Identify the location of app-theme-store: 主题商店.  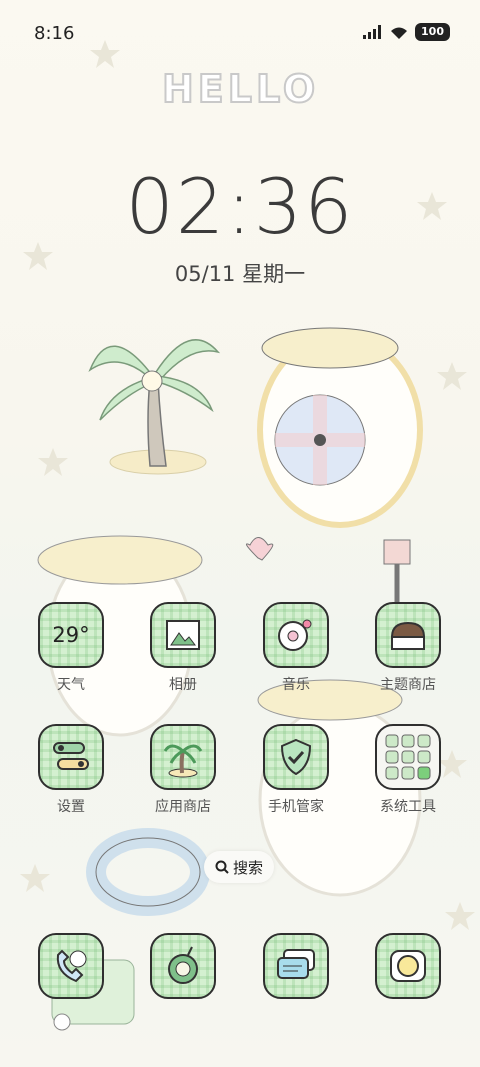
(408, 648).